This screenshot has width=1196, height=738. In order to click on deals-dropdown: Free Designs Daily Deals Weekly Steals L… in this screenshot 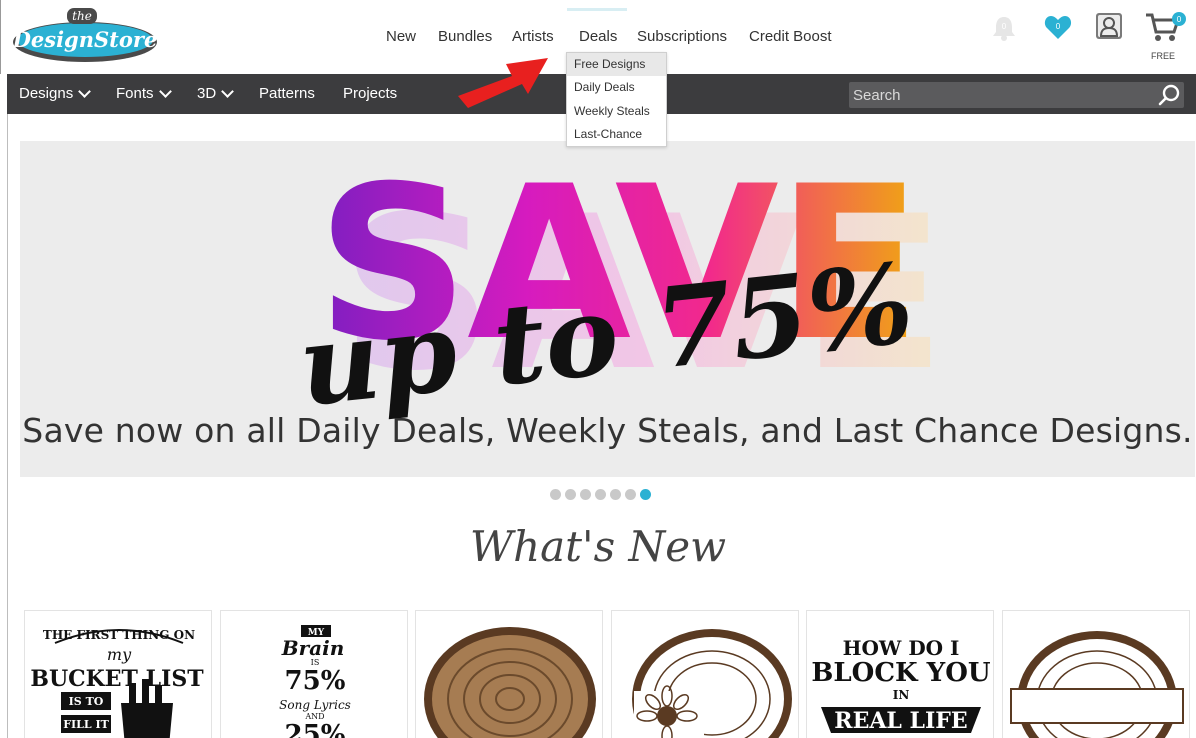, I will do `click(616, 99)`.